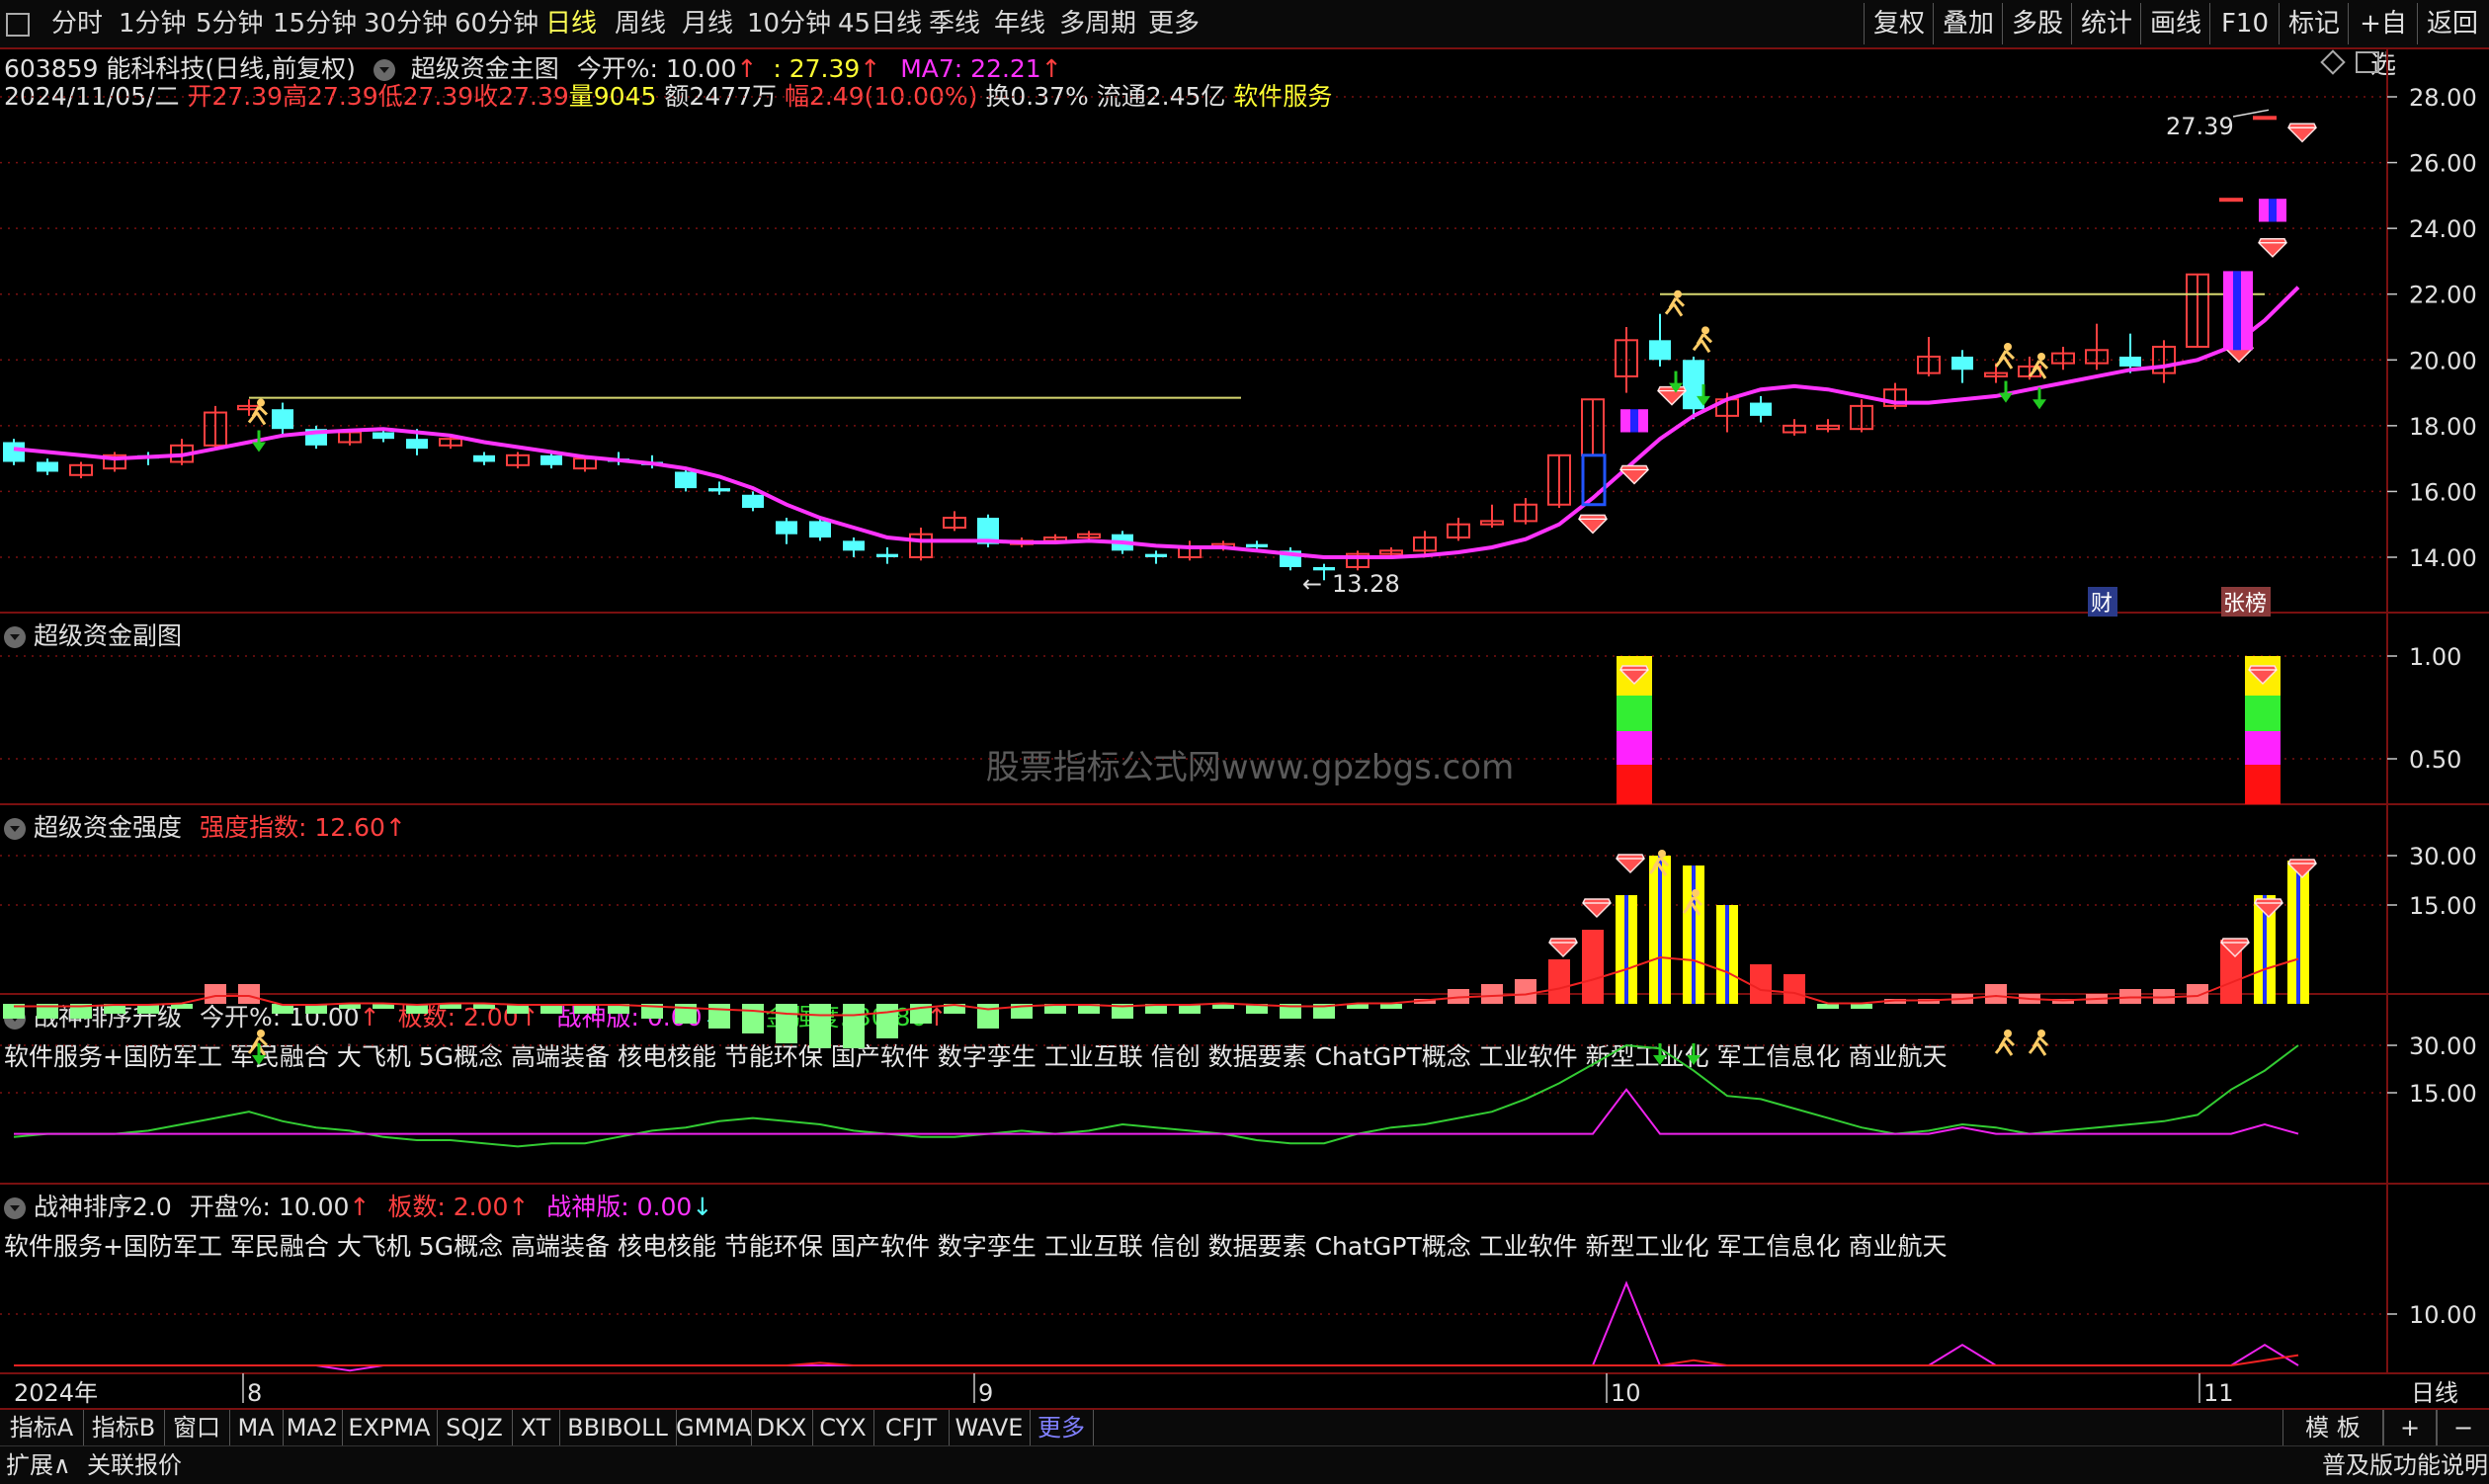 This screenshot has height=1484, width=2489. I want to click on period-tab-3: 15分钟, so click(315, 23).